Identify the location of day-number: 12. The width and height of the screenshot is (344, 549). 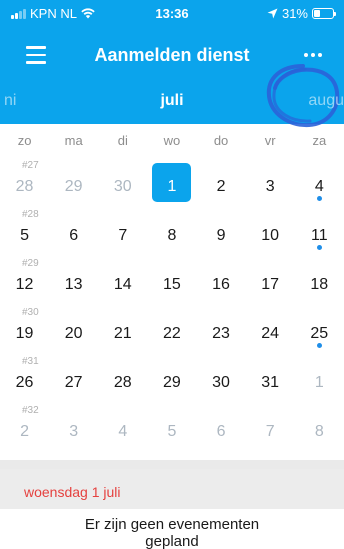
(24, 284).